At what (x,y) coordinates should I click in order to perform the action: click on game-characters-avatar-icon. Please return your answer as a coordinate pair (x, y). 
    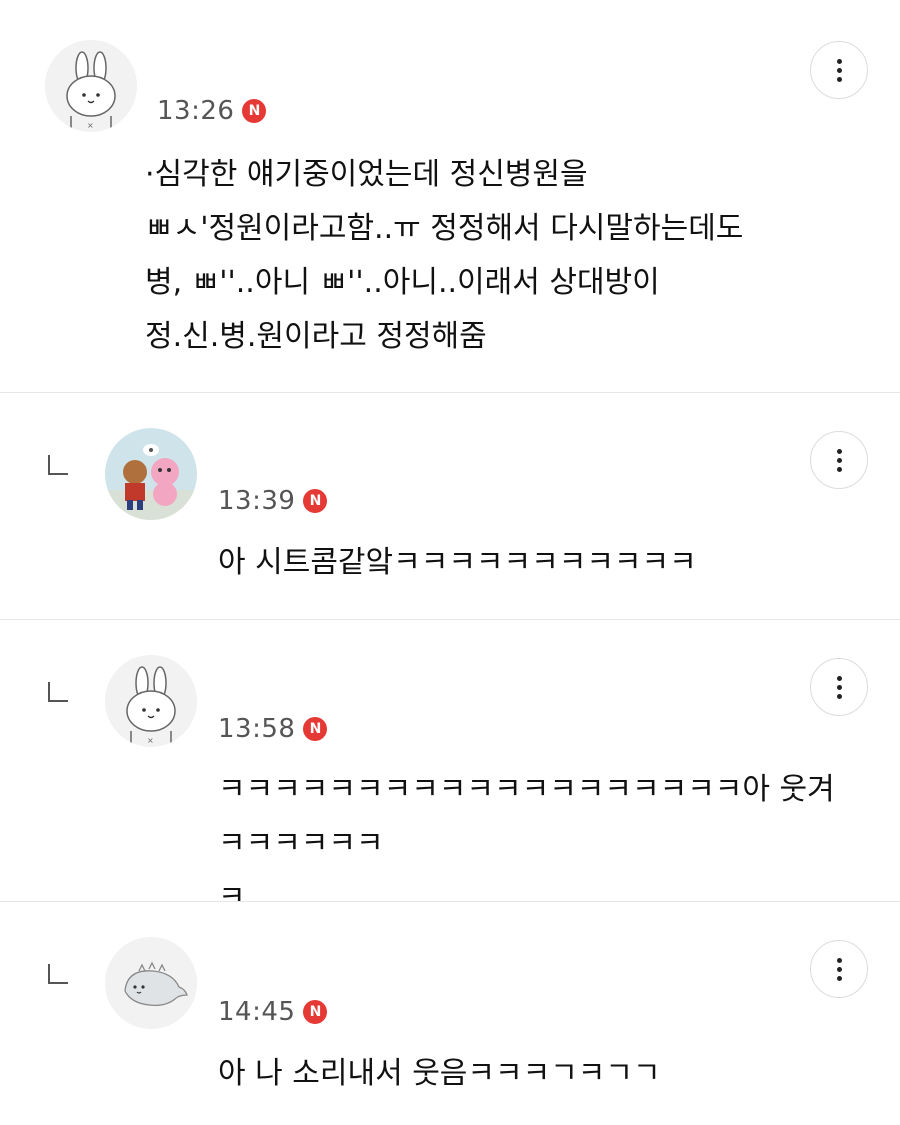
    Looking at the image, I should click on (151, 474).